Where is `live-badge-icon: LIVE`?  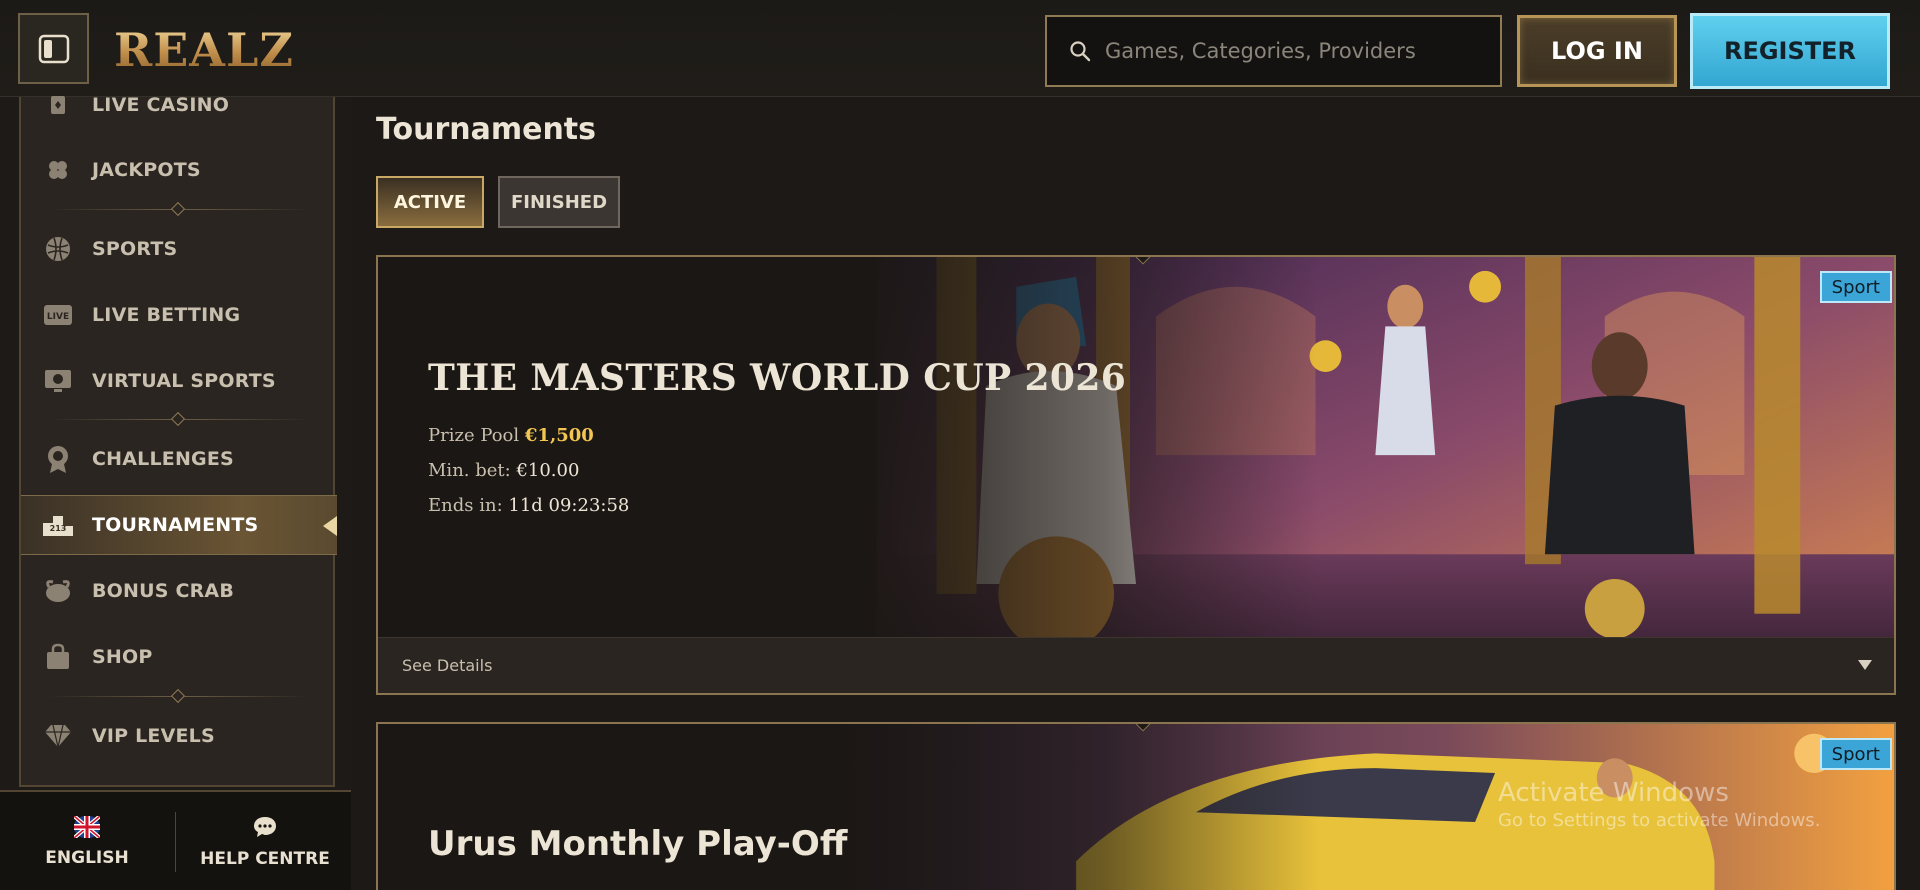
live-badge-icon: LIVE is located at coordinates (58, 315).